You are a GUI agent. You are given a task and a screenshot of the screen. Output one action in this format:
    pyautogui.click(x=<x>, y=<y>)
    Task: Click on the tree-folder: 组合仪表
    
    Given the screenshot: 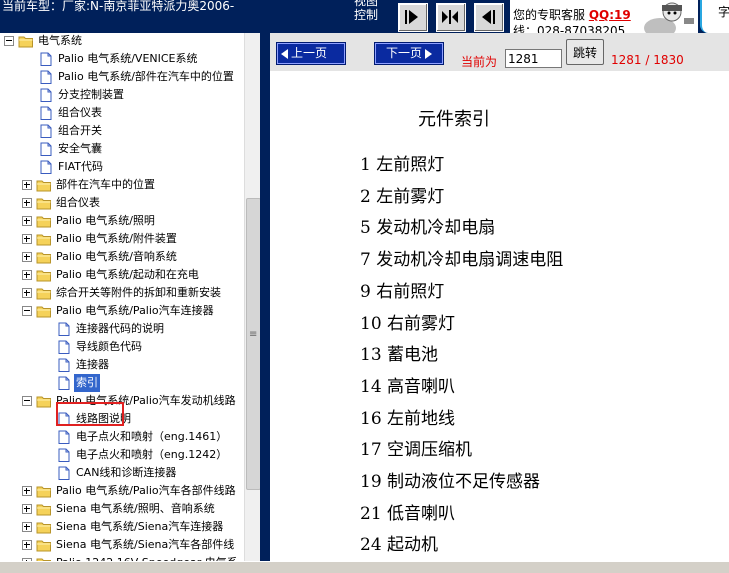 What is the action you would take?
    pyautogui.click(x=122, y=203)
    